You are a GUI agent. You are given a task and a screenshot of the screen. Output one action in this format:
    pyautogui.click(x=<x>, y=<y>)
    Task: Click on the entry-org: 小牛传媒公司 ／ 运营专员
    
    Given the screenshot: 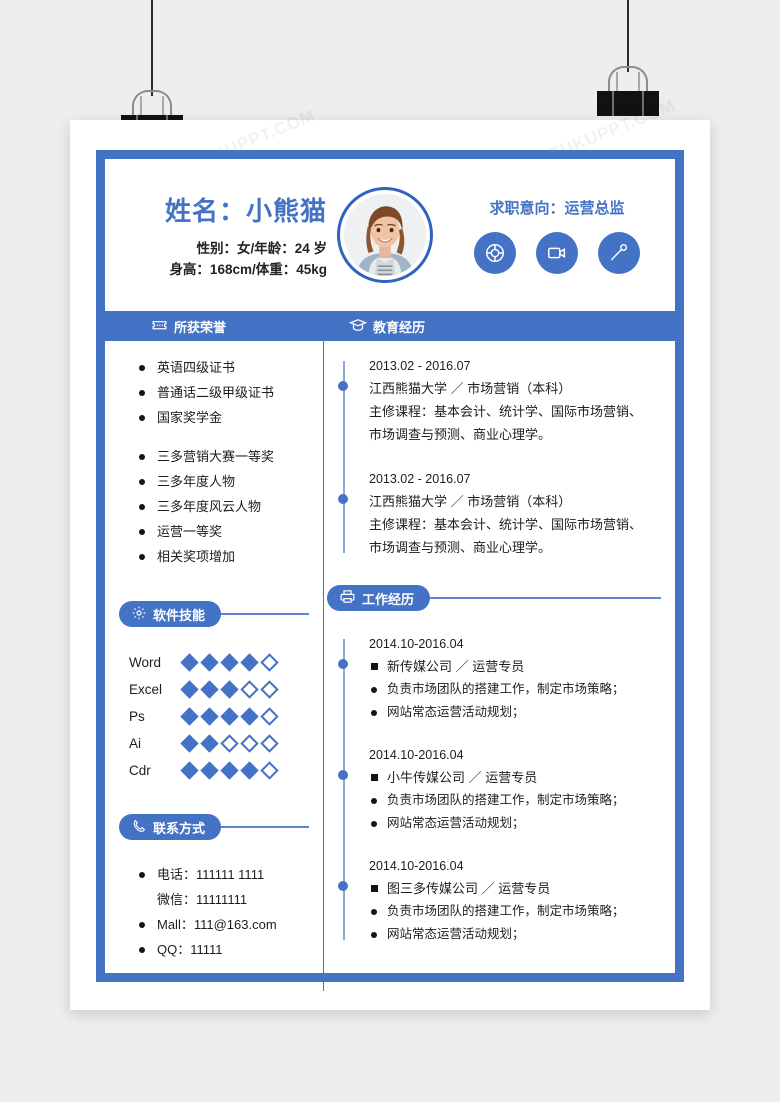 What is the action you would take?
    pyautogui.click(x=522, y=777)
    